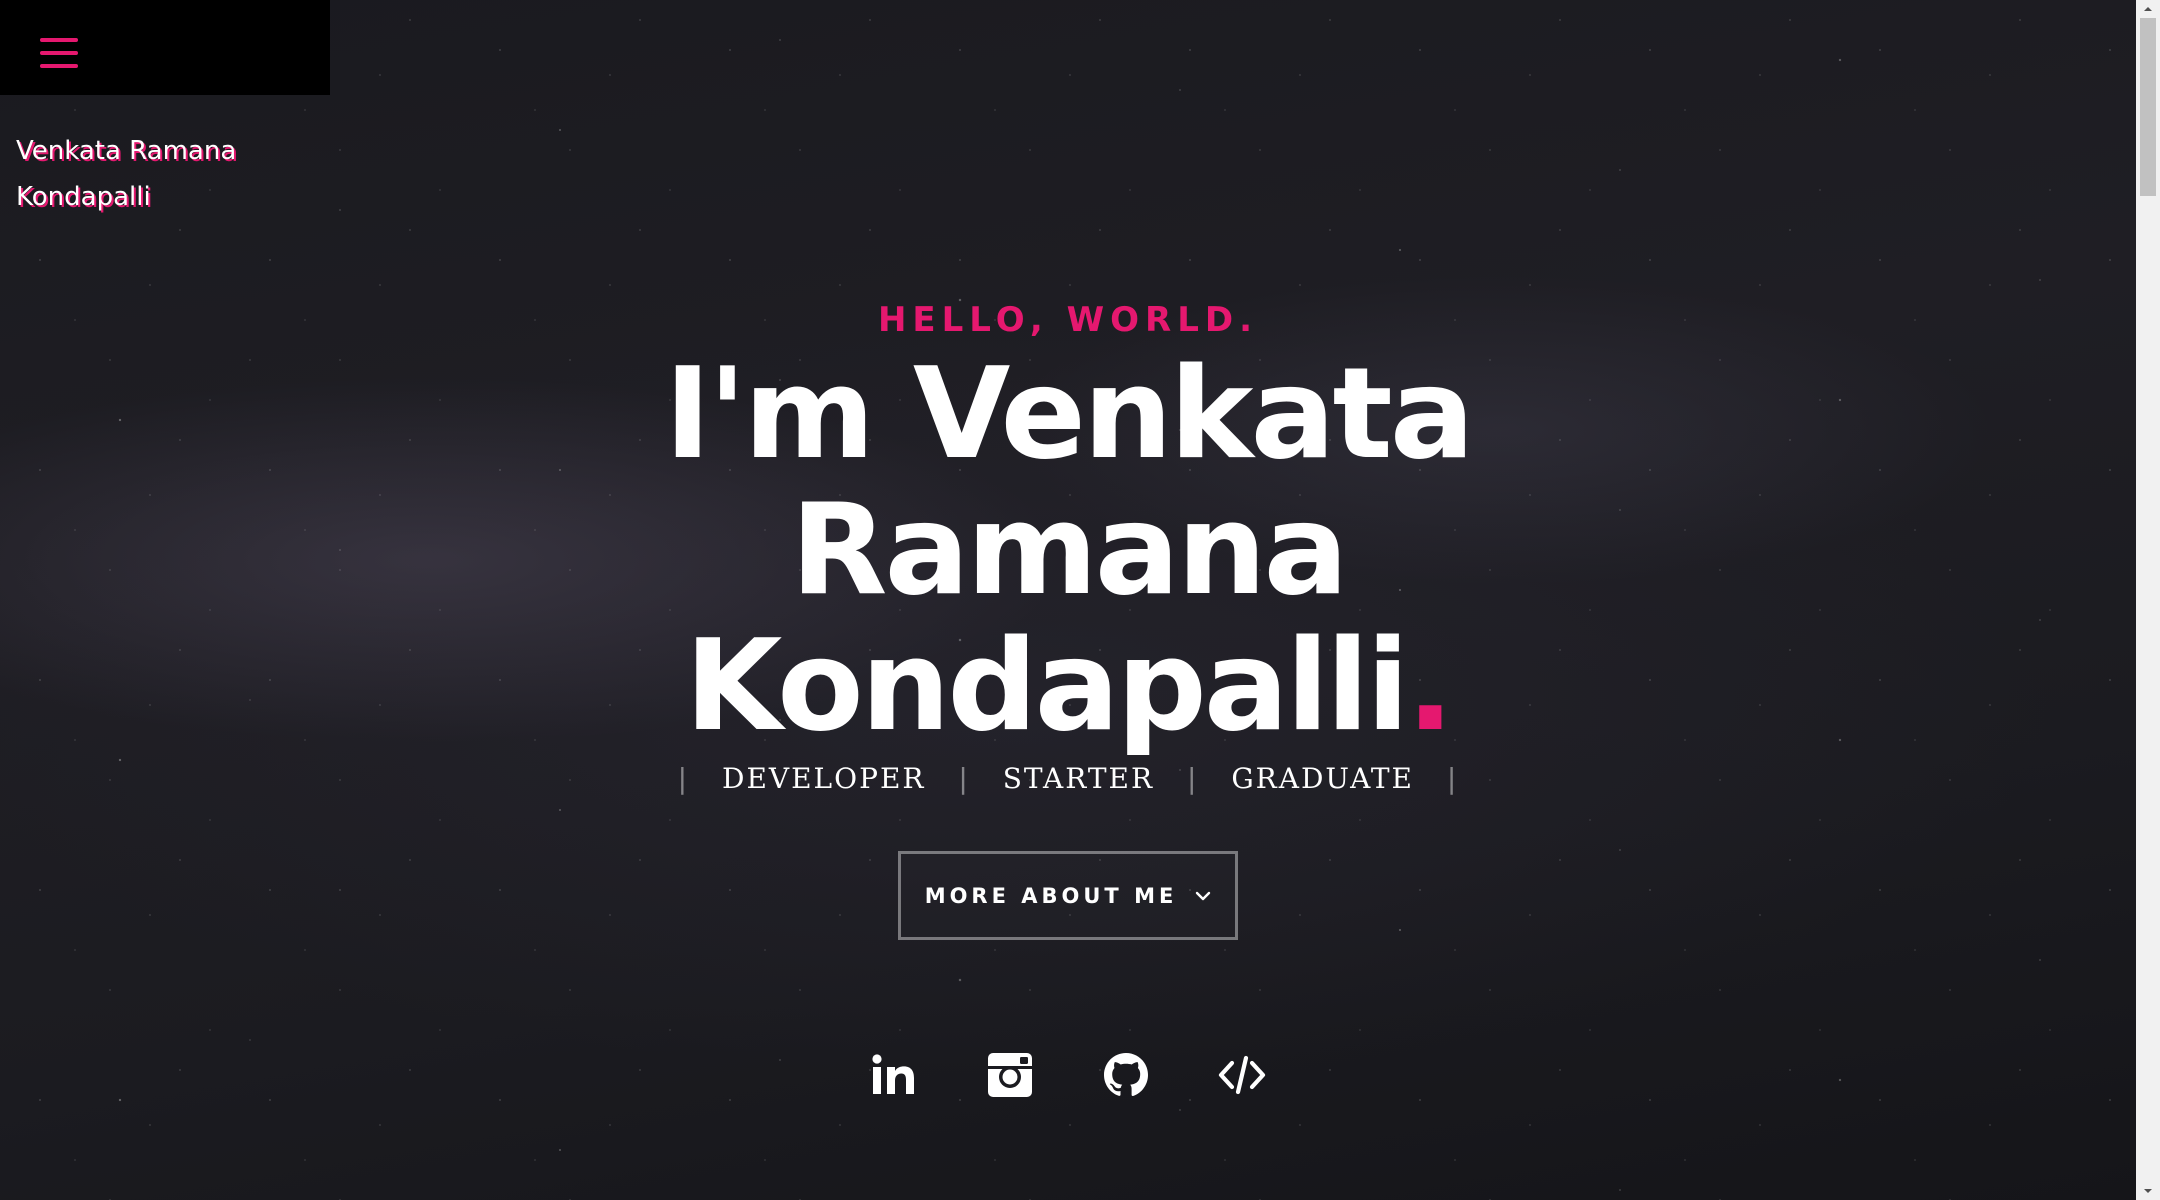 The height and width of the screenshot is (1200, 2160). What do you see at coordinates (1430, 685) in the screenshot?
I see `headline-period: .` at bounding box center [1430, 685].